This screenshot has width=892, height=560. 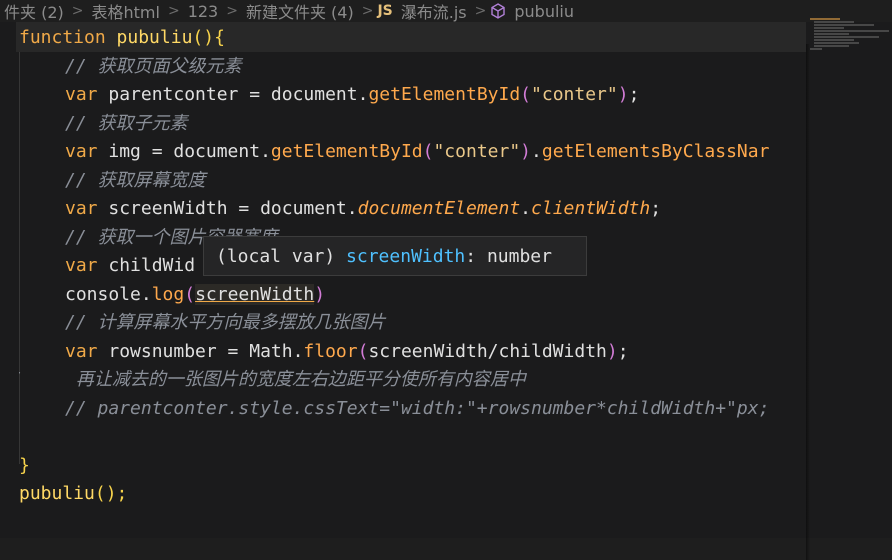 What do you see at coordinates (168, 294) in the screenshot?
I see `method-name: log` at bounding box center [168, 294].